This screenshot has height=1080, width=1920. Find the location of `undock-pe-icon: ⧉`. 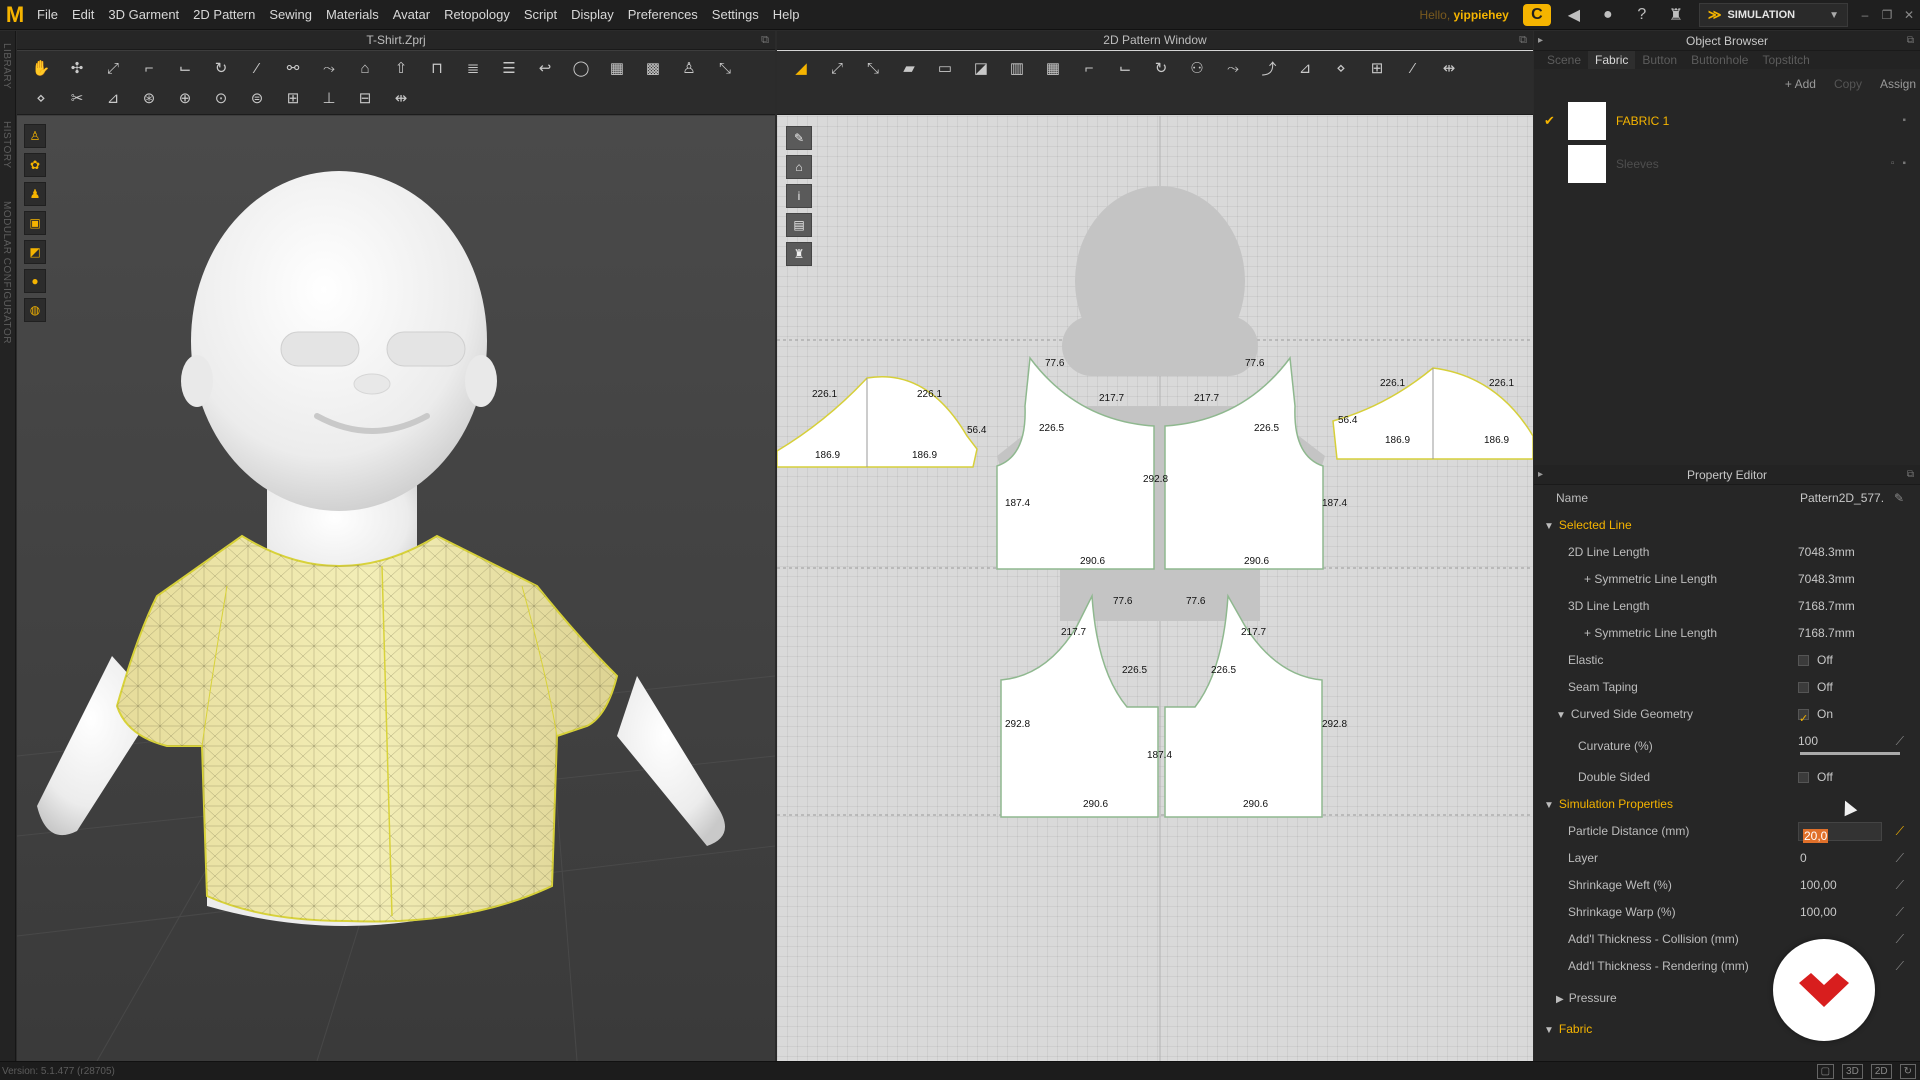

undock-pe-icon: ⧉ is located at coordinates (1910, 475).